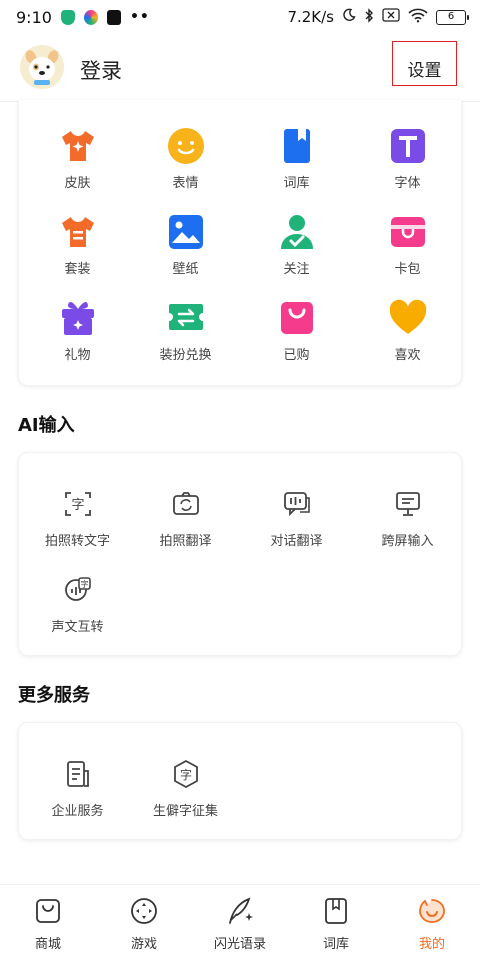 This screenshot has height=960, width=480. I want to click on bluetooth-icon, so click(369, 17).